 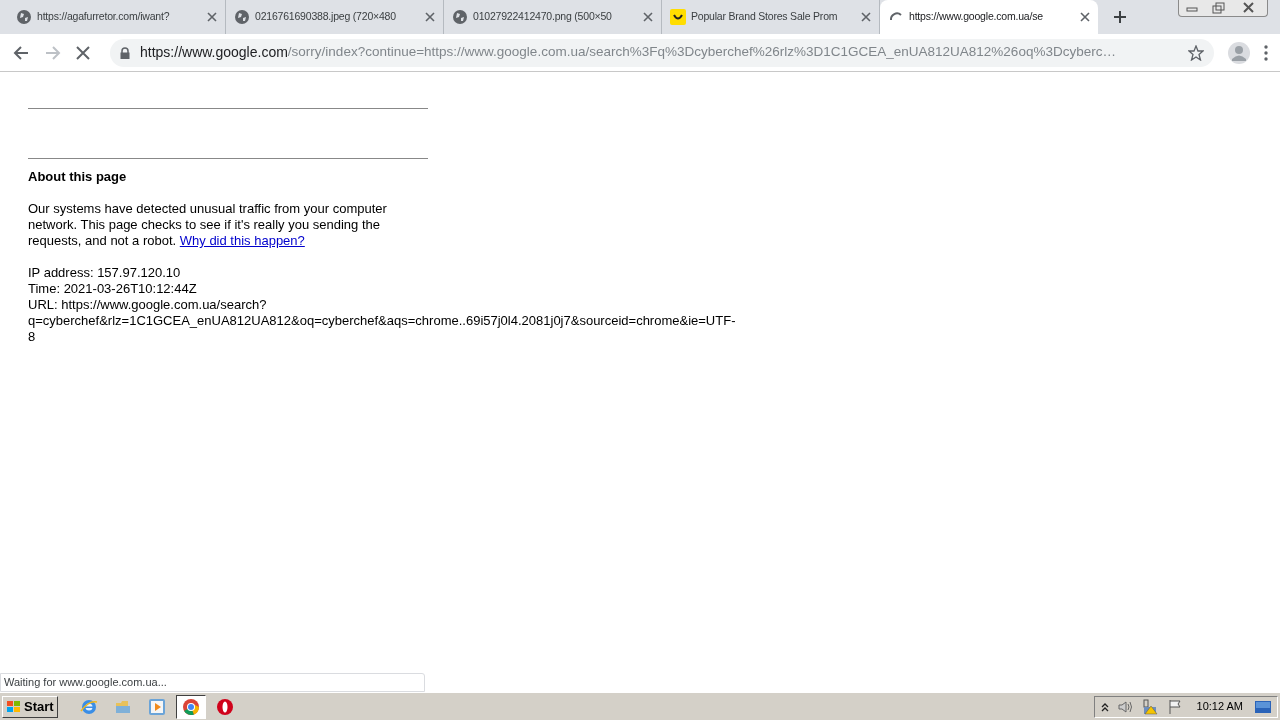 I want to click on why-link: Why did this happen?, so click(x=242, y=240).